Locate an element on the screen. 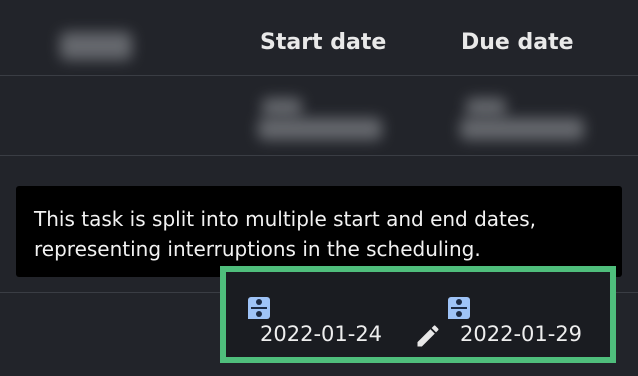  due-date-value: 2022-01-29 is located at coordinates (521, 334).